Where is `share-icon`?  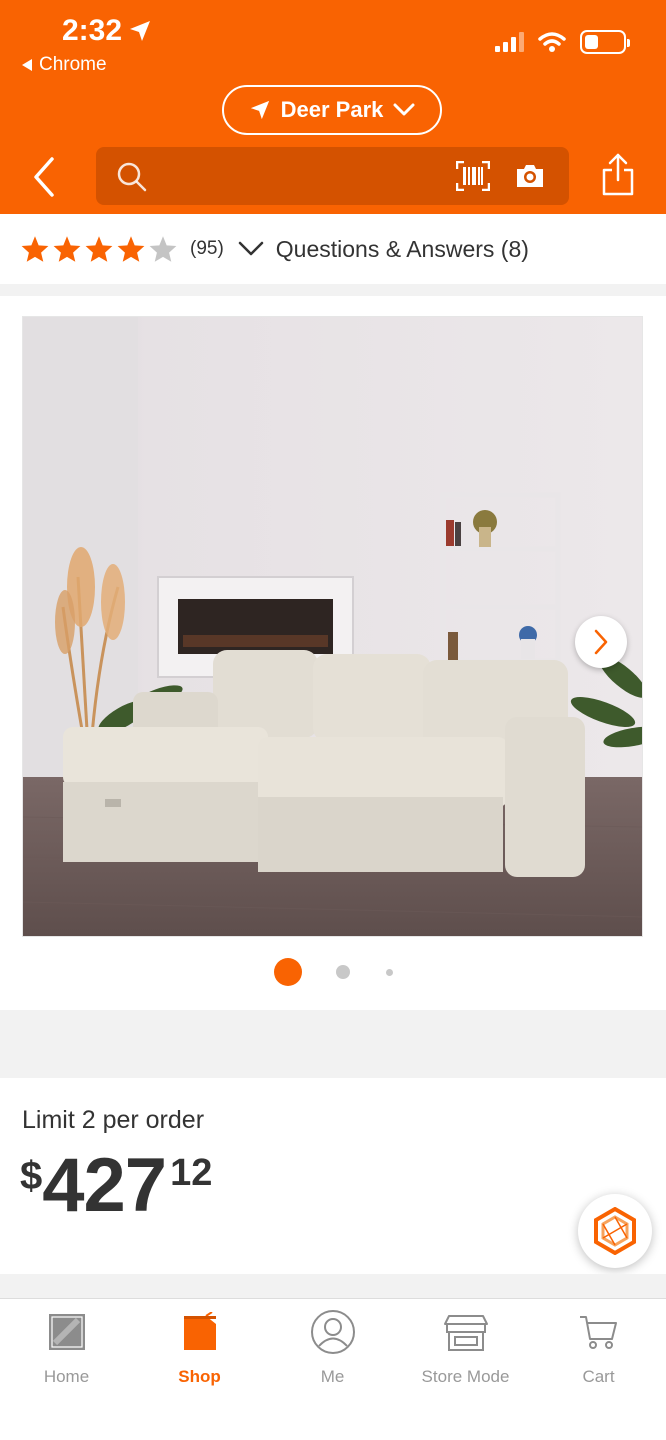 share-icon is located at coordinates (618, 174).